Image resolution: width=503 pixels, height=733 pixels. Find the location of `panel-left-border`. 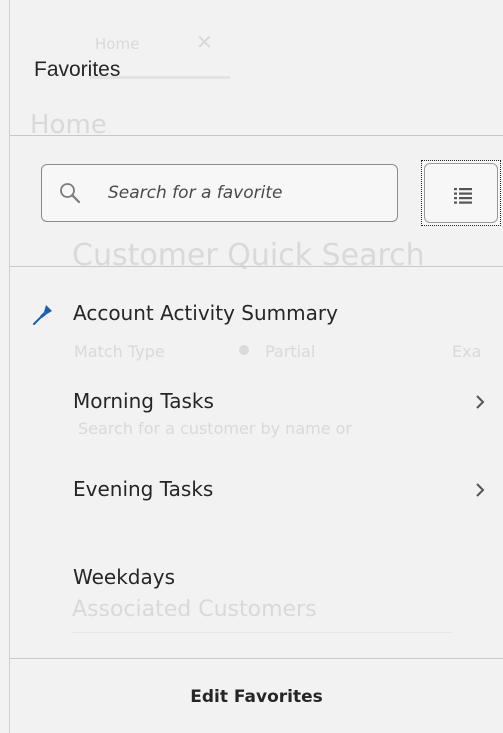

panel-left-border is located at coordinates (9, 366).